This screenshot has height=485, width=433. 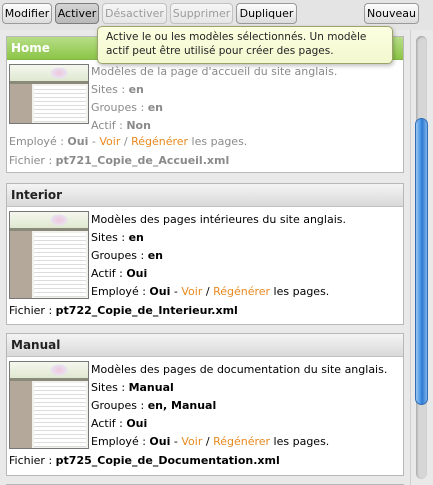 I want to click on sites-value: Manual, so click(x=151, y=387).